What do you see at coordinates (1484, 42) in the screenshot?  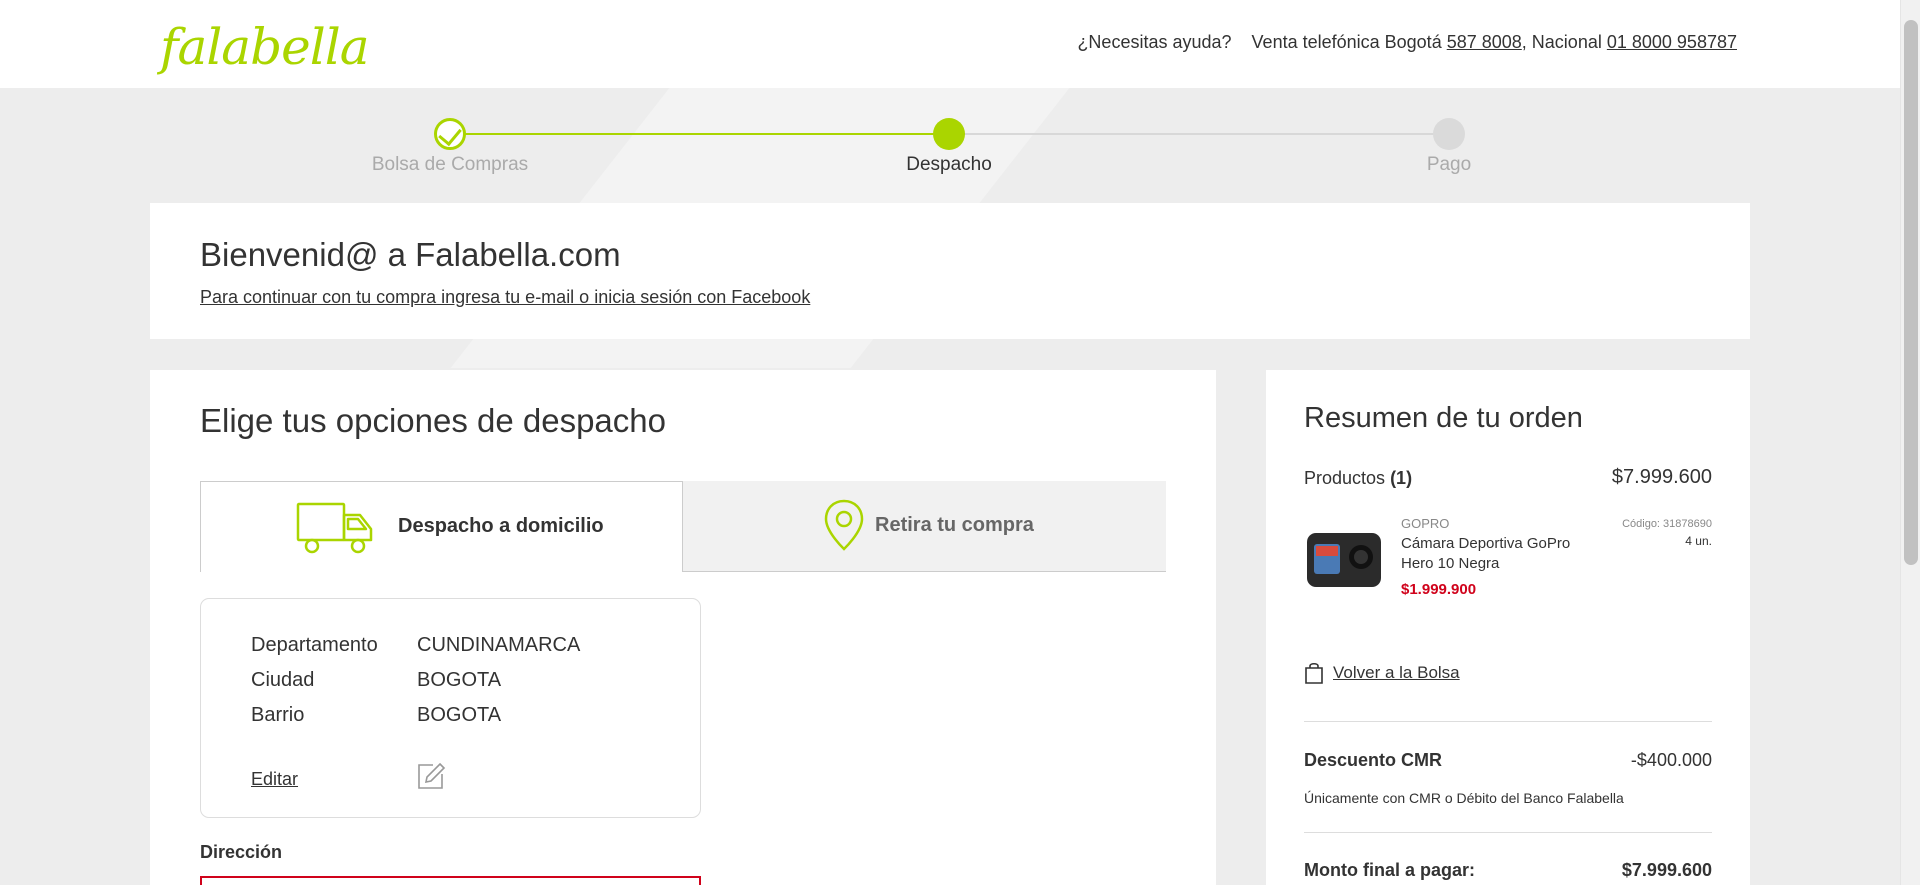 I see `phone-bogota-link: 587 8008` at bounding box center [1484, 42].